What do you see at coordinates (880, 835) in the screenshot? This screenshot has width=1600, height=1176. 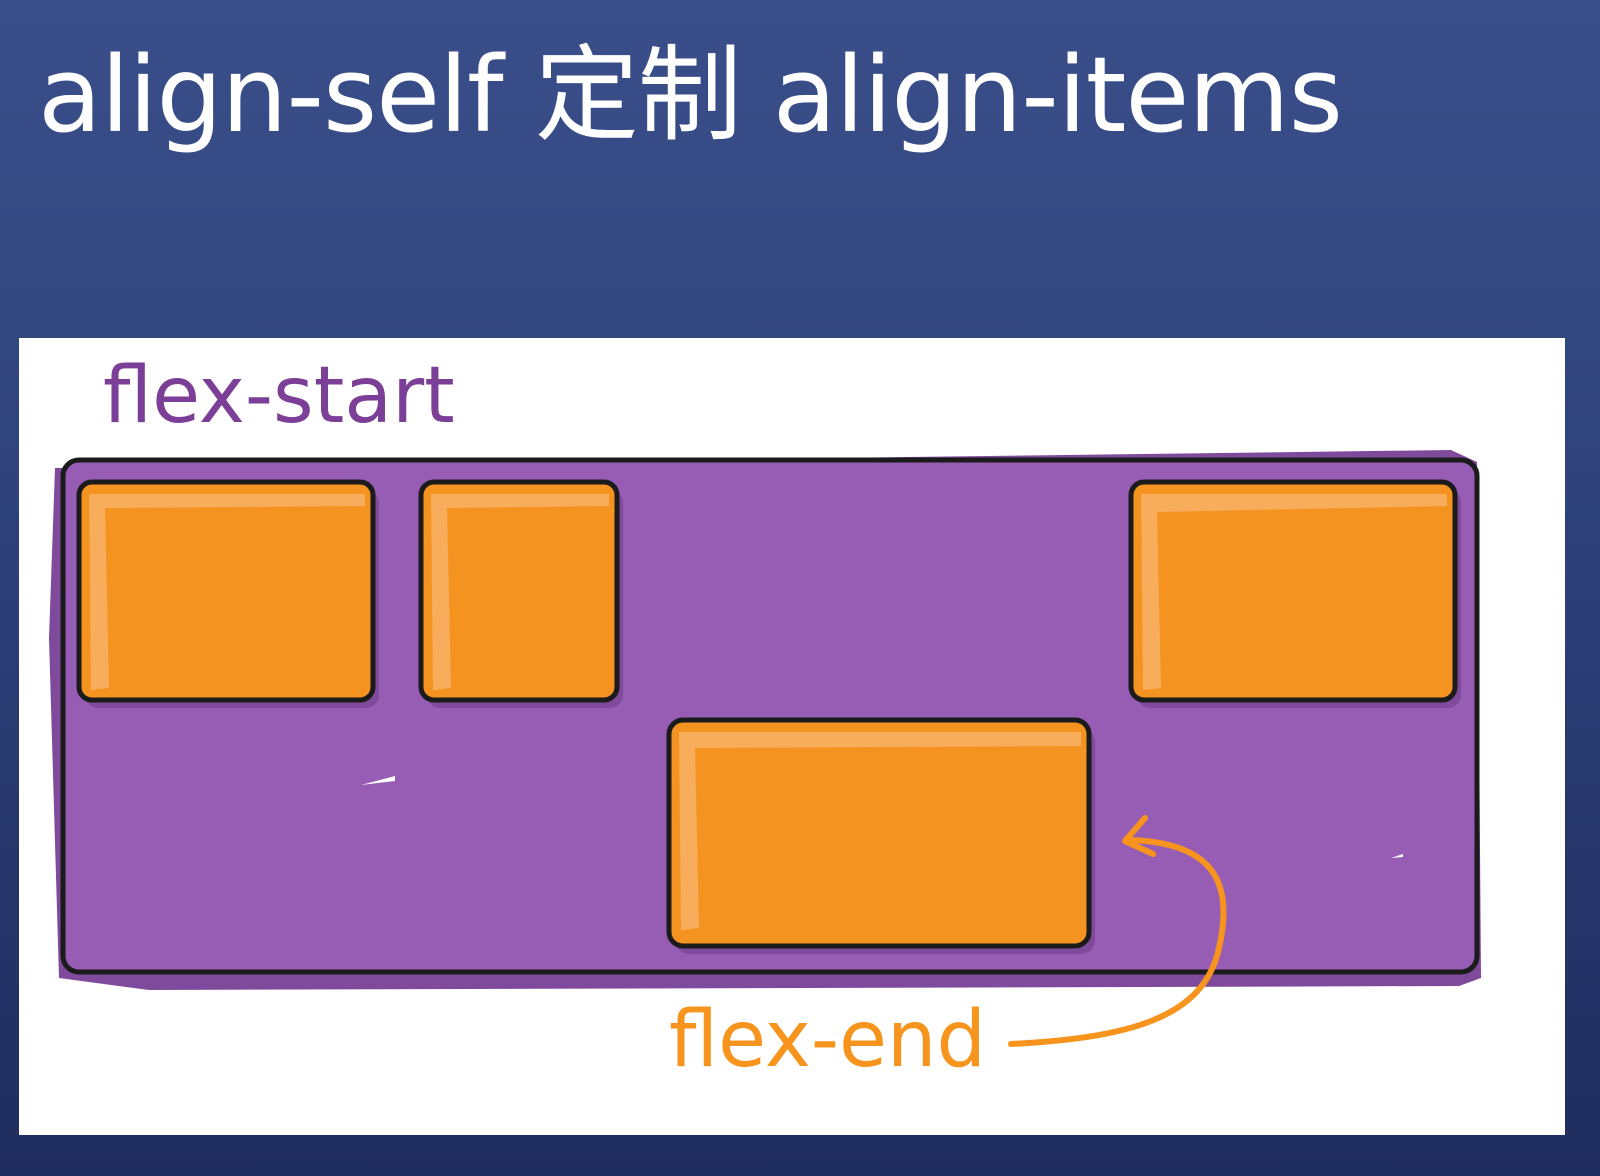 I see `flex-item-align-self-end` at bounding box center [880, 835].